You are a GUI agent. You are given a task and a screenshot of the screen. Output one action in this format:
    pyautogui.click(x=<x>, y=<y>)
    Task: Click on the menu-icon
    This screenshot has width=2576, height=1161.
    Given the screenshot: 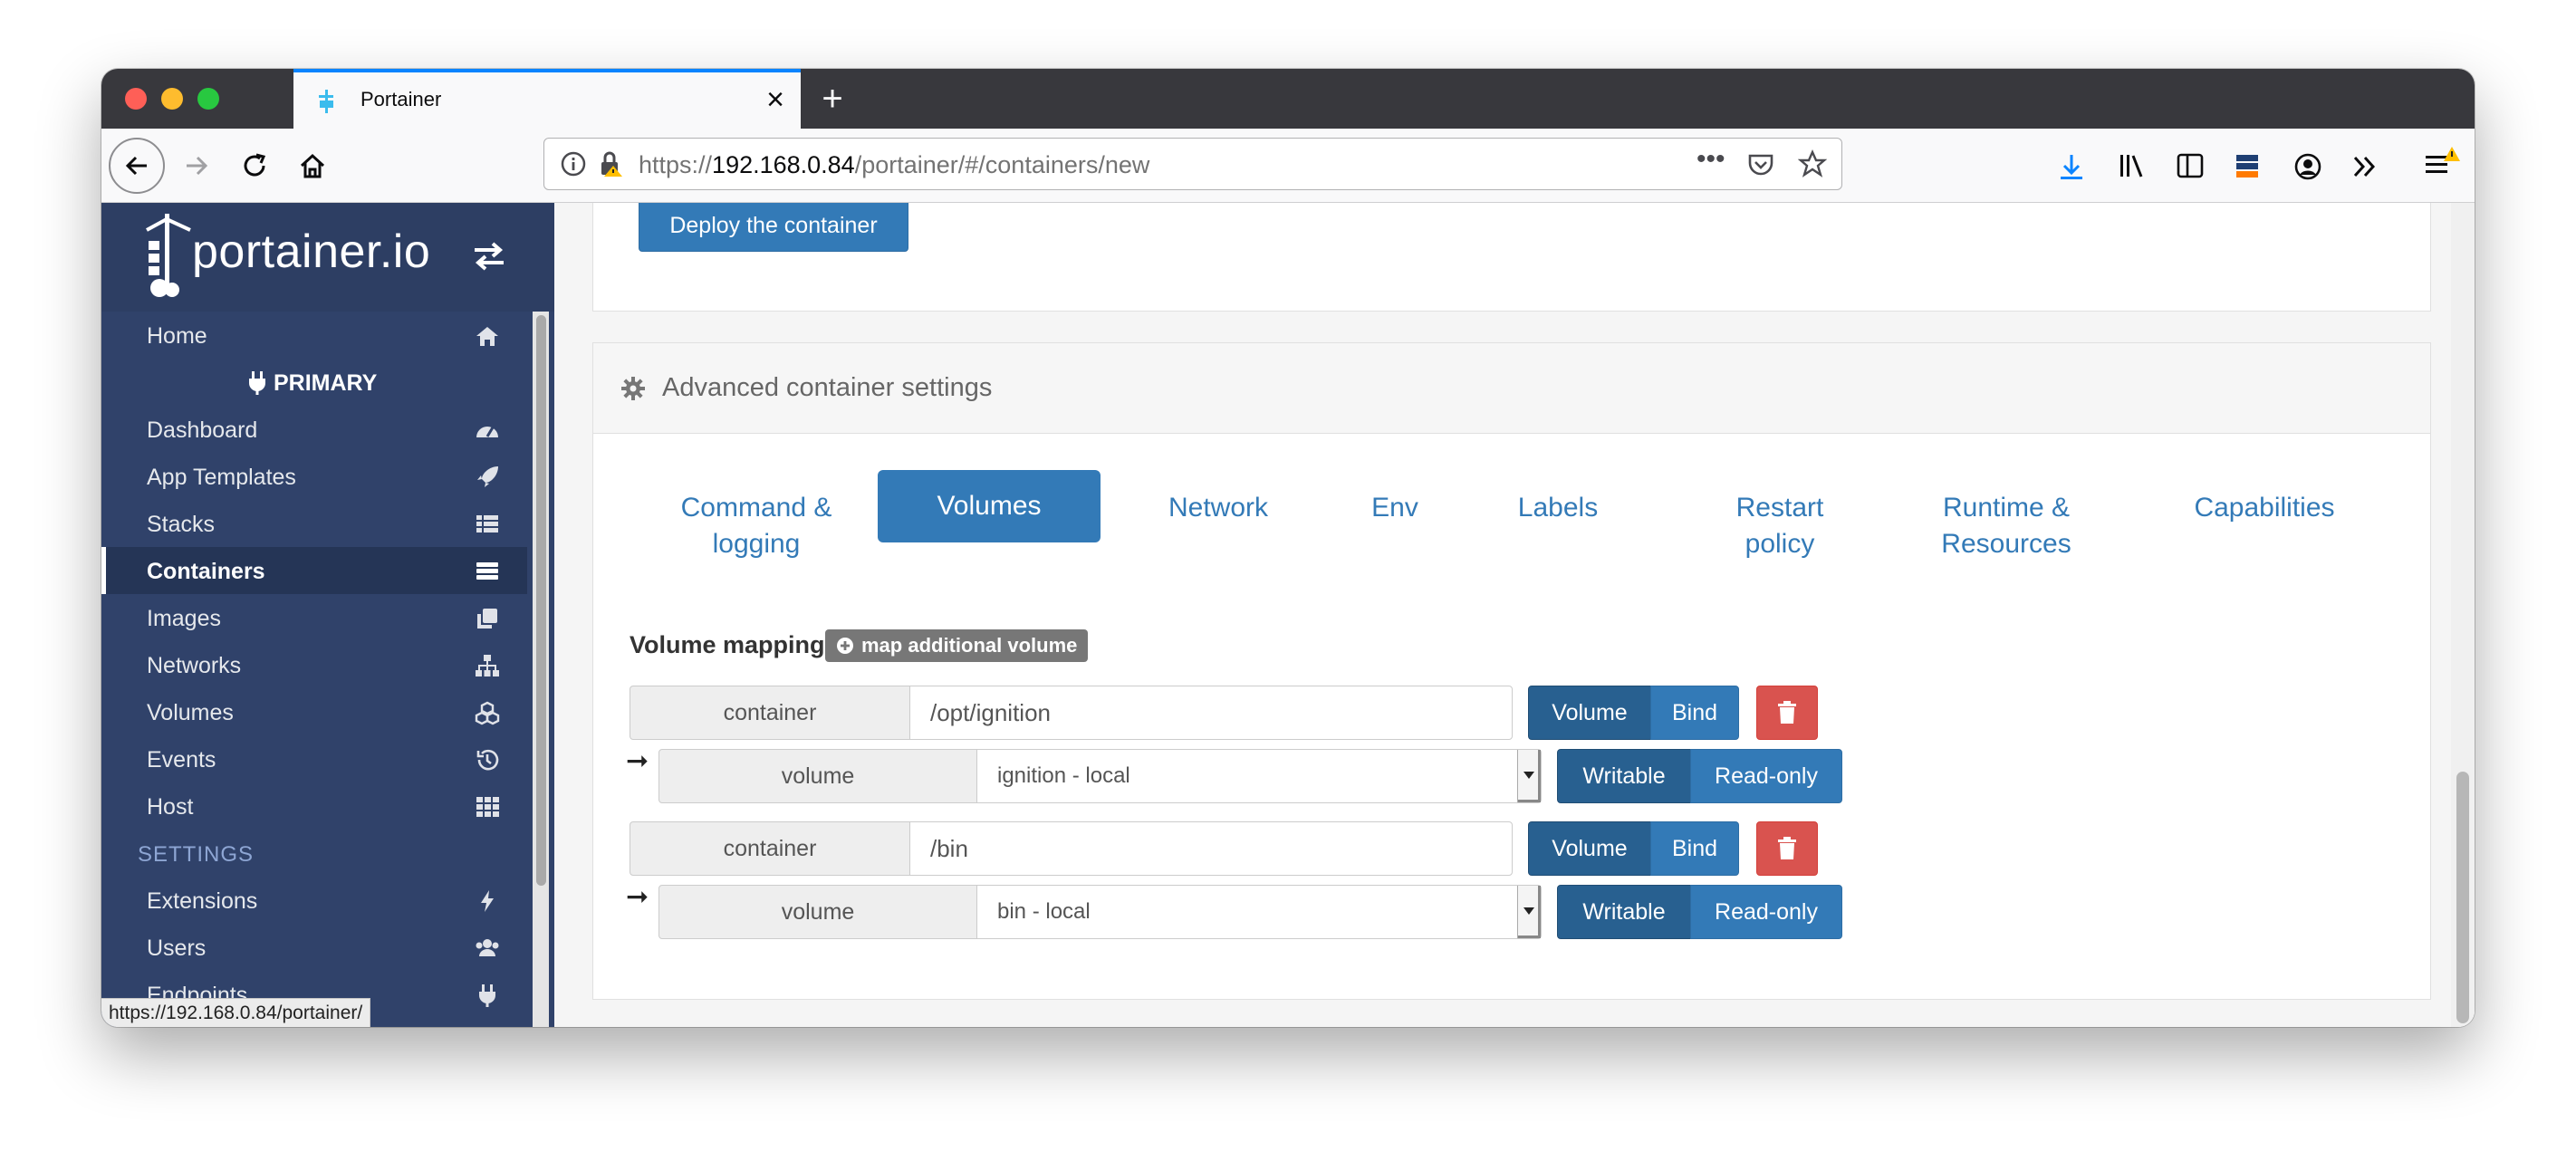 What is the action you would take?
    pyautogui.click(x=2442, y=163)
    